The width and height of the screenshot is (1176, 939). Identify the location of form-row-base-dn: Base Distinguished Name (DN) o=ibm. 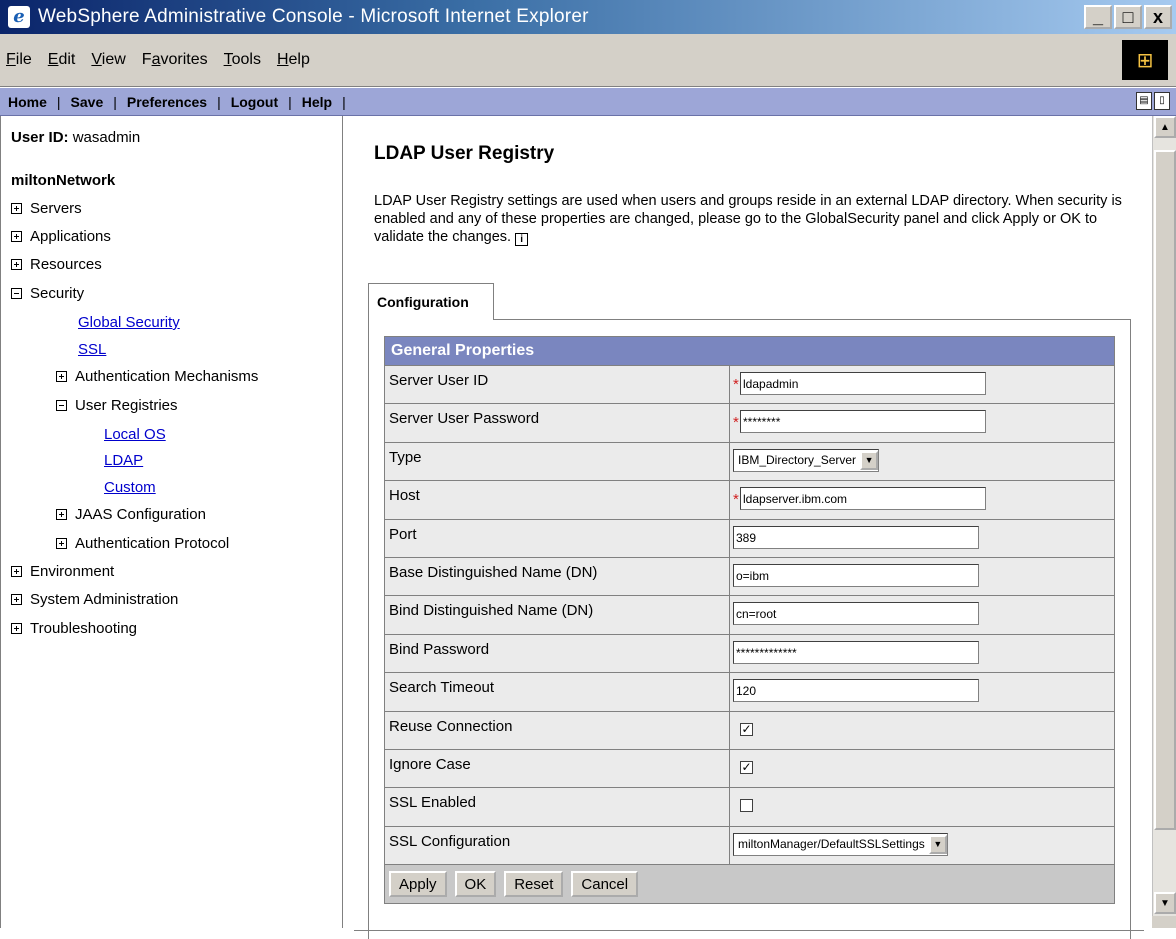
(749, 577).